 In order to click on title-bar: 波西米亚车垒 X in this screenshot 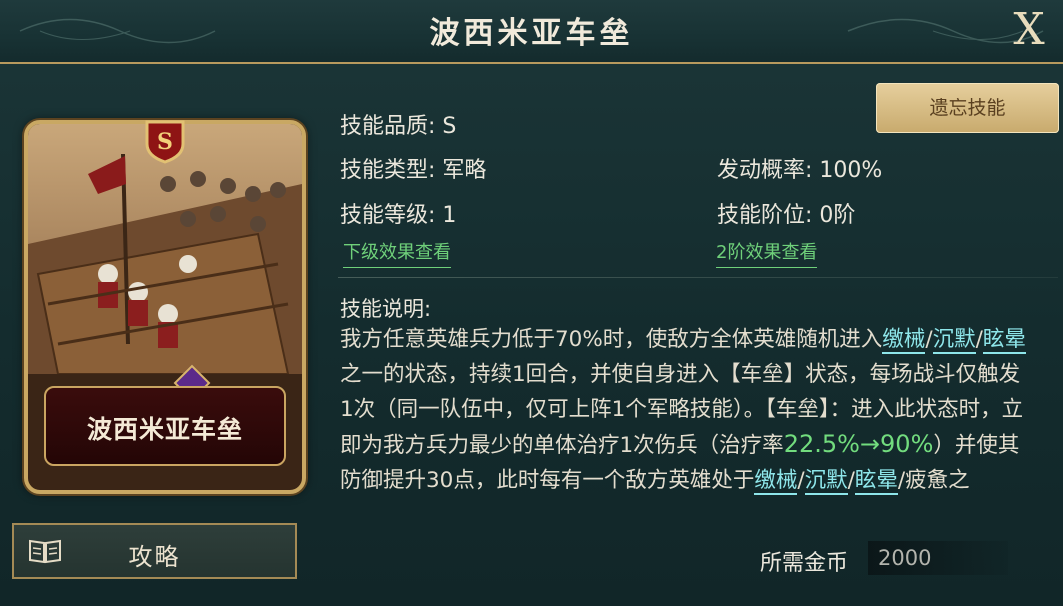, I will do `click(531, 32)`.